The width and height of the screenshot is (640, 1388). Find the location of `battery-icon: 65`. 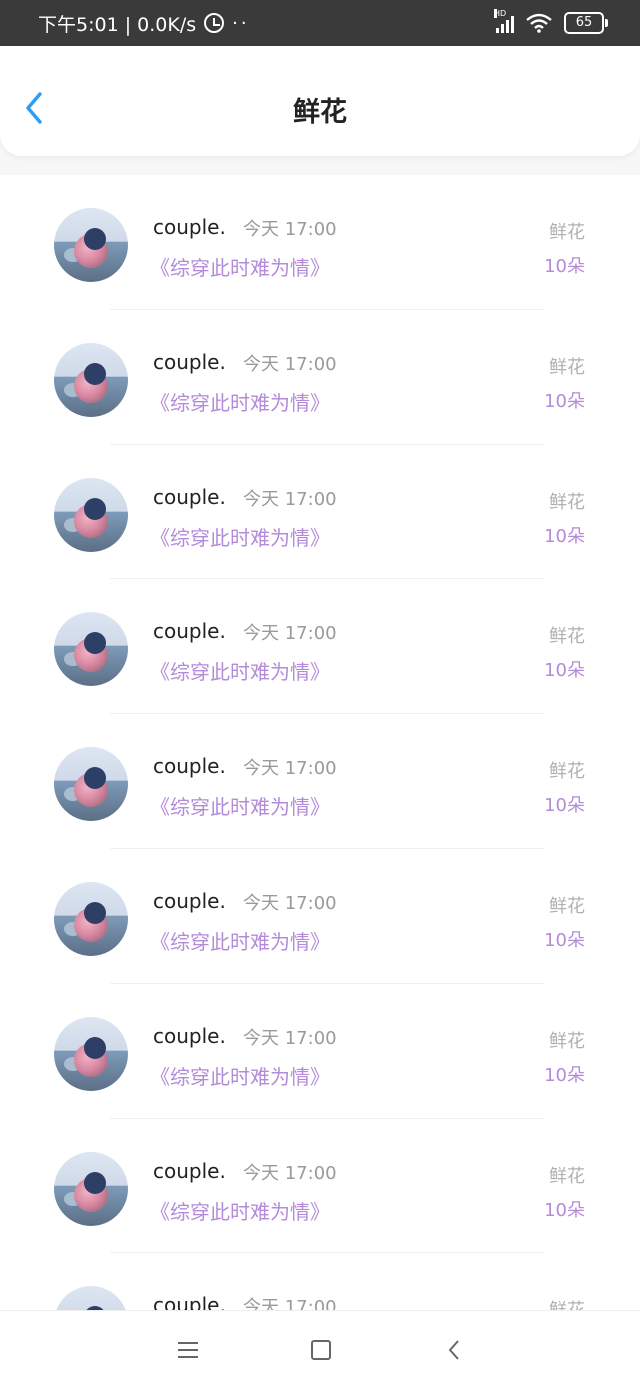

battery-icon: 65 is located at coordinates (586, 23).